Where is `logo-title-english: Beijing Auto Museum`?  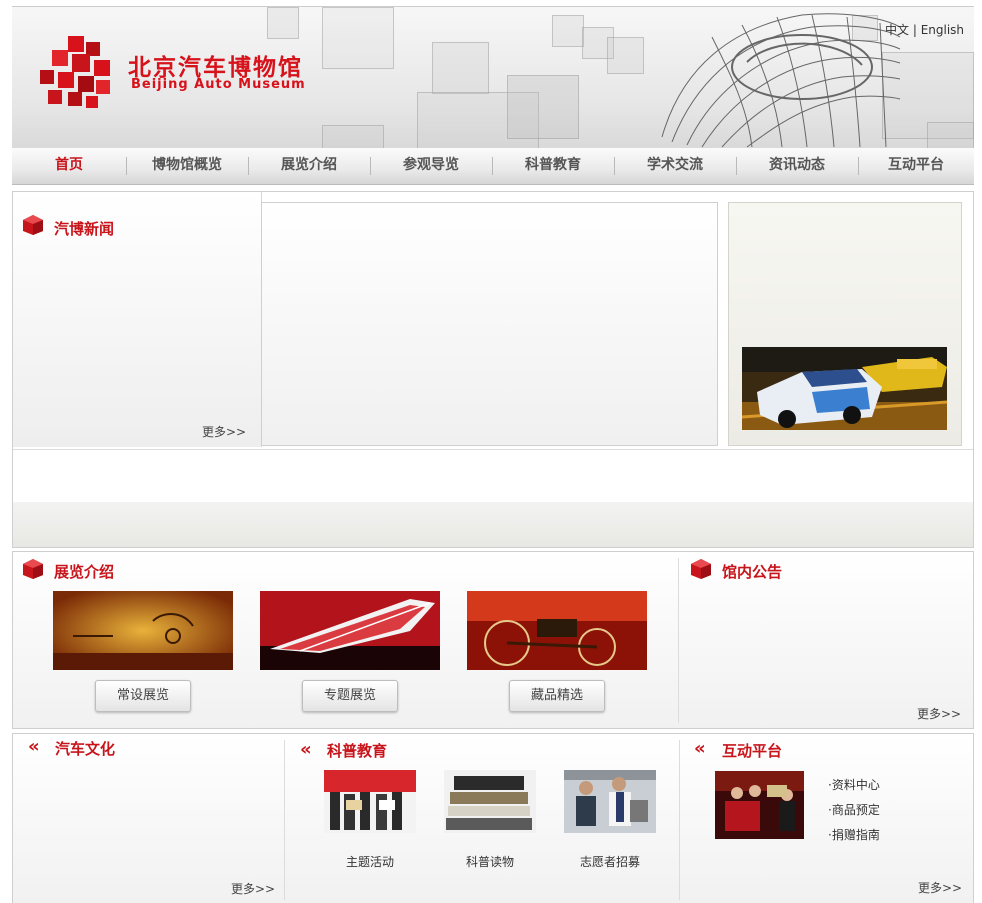 logo-title-english: Beijing Auto Museum is located at coordinates (218, 84).